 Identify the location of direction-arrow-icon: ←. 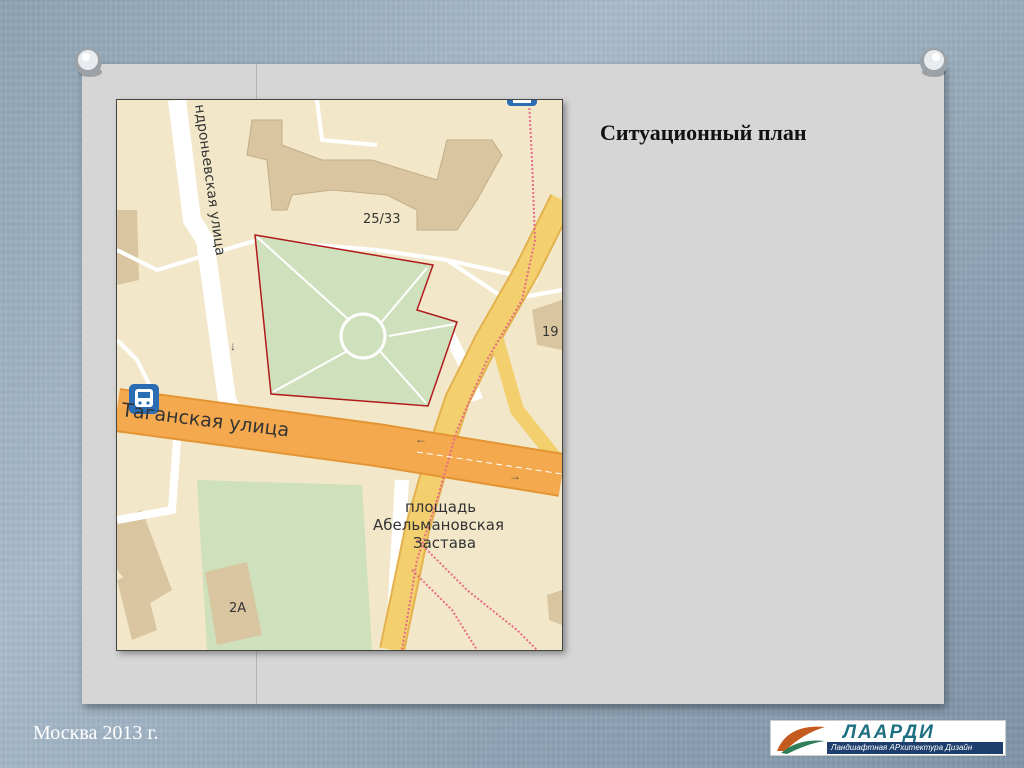
(421, 439).